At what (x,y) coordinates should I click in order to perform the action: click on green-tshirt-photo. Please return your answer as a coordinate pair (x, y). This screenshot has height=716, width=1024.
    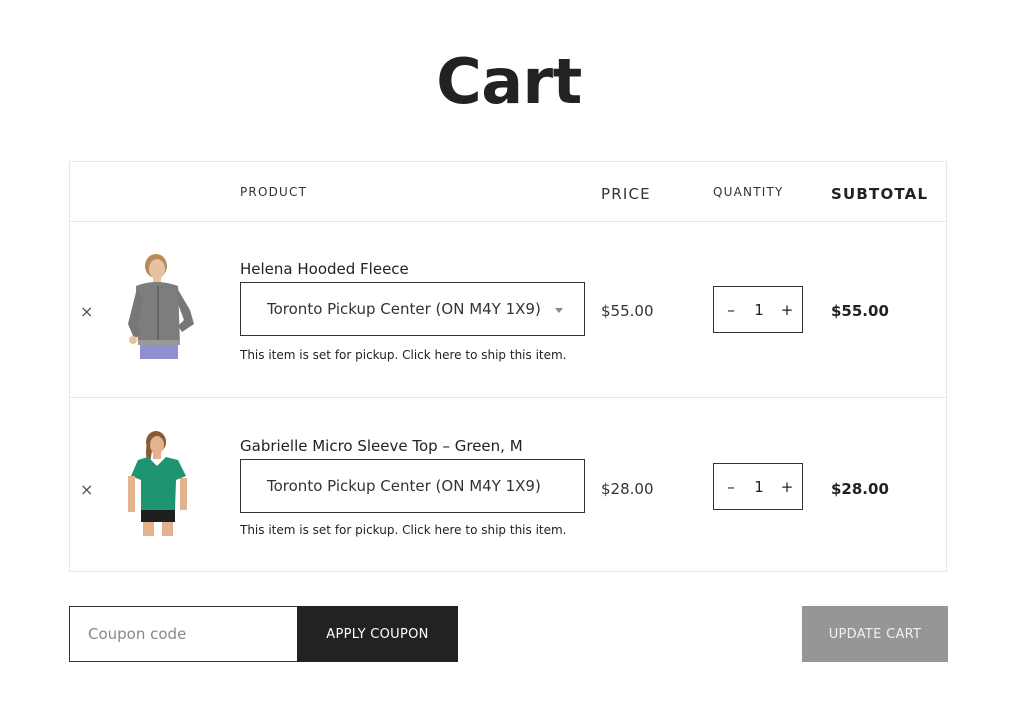
    Looking at the image, I should click on (162, 485).